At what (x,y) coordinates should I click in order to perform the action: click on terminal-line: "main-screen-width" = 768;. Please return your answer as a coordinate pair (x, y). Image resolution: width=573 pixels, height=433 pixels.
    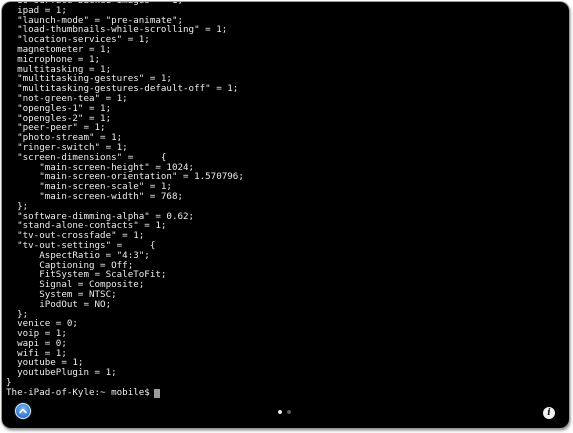
    Looking at the image, I should click on (95, 196).